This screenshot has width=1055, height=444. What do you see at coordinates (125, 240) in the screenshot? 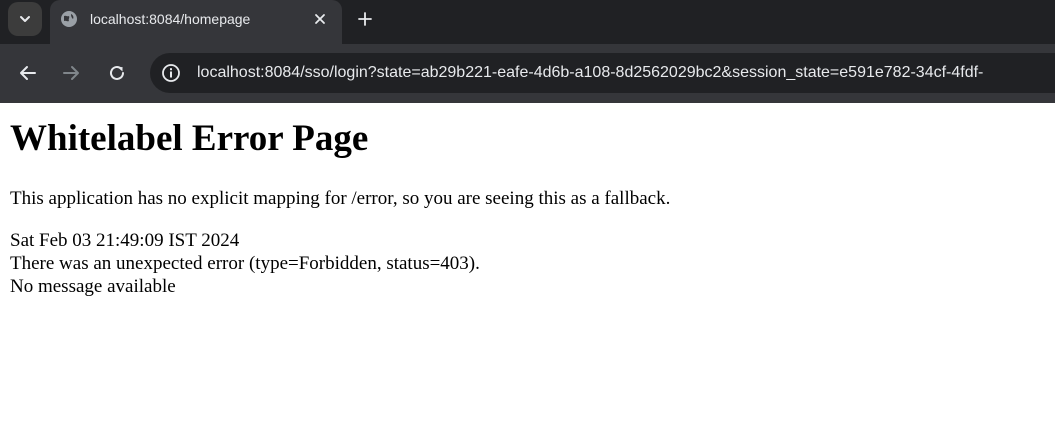
I see `error-timestamp: Sat Feb 03 21:49:09 IST 2024` at bounding box center [125, 240].